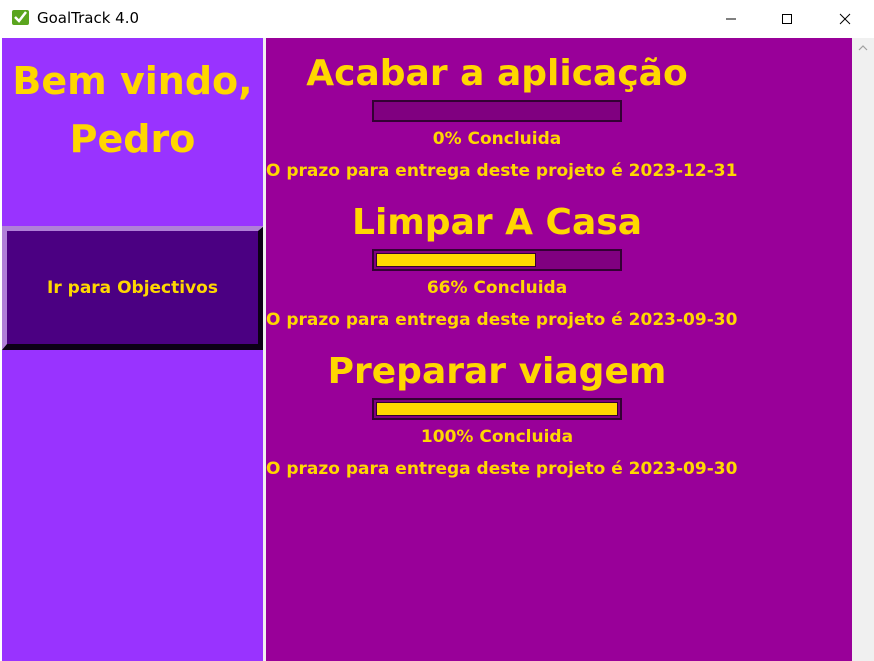 Image resolution: width=874 pixels, height=661 pixels. I want to click on maximize-button, so click(787, 18).